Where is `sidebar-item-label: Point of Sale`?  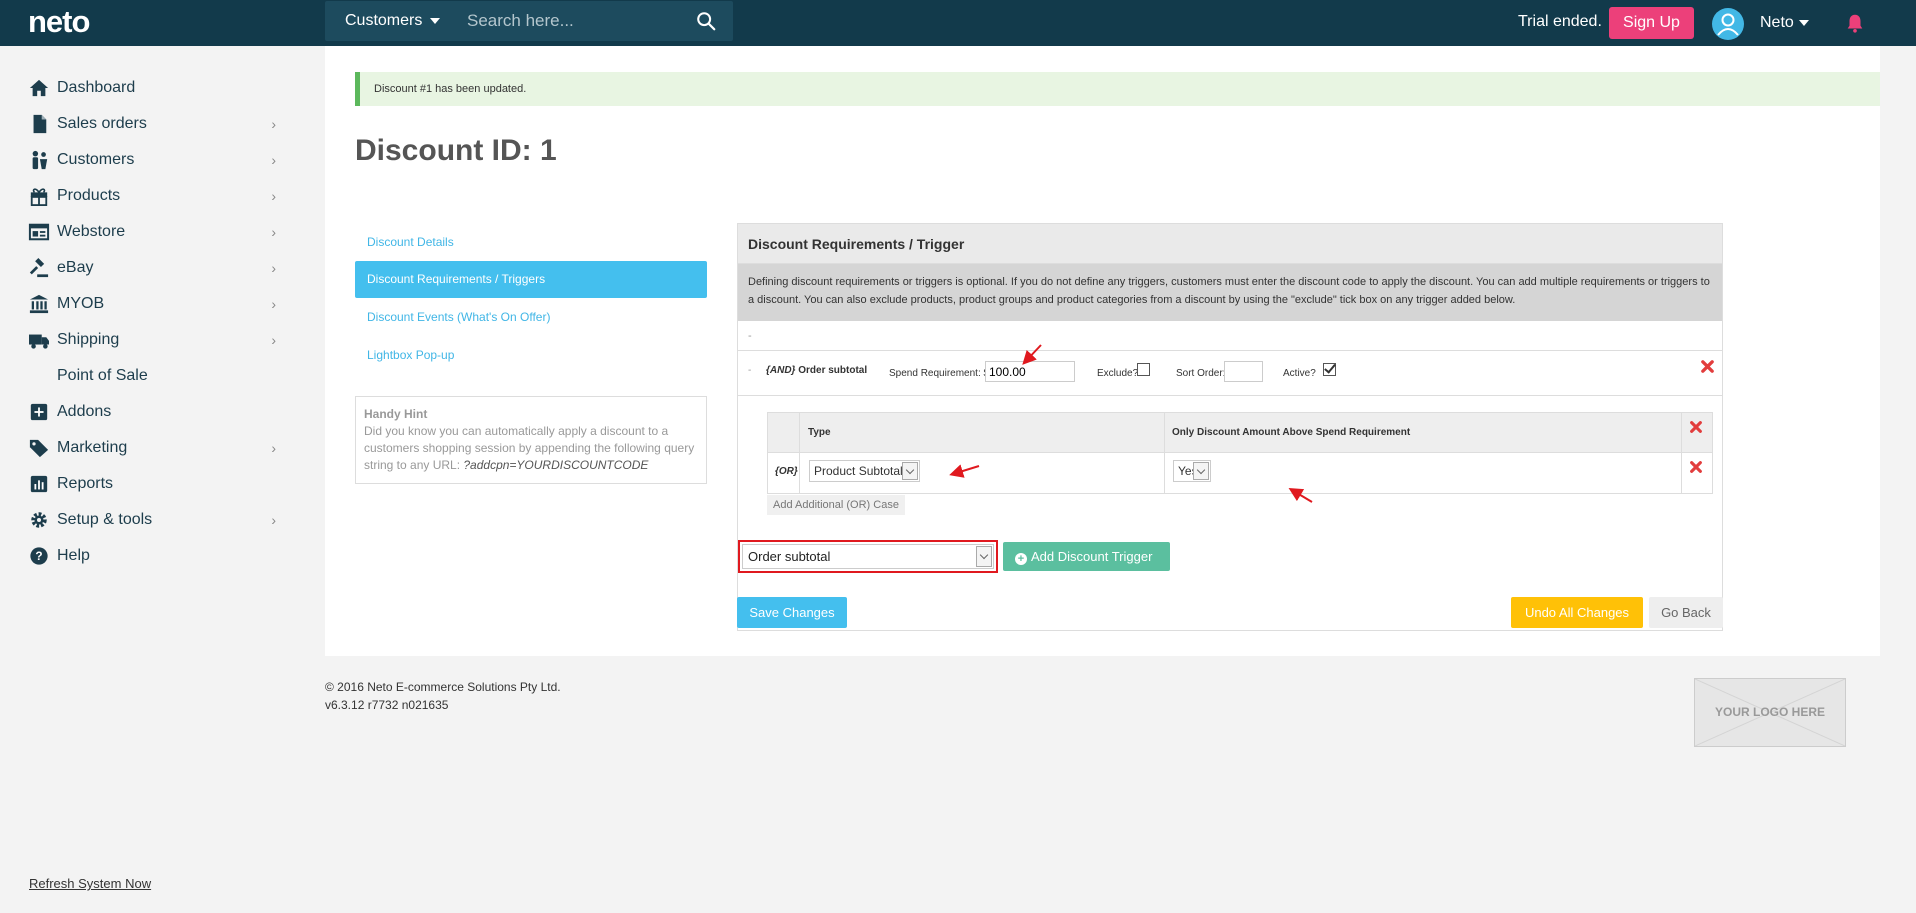 sidebar-item-label: Point of Sale is located at coordinates (102, 375).